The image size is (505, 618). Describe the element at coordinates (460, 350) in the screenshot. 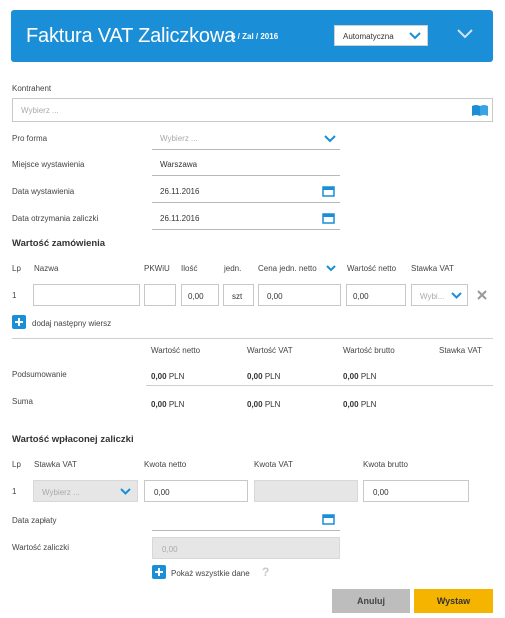

I see `summary-col-rate: Stawka VAT` at that location.